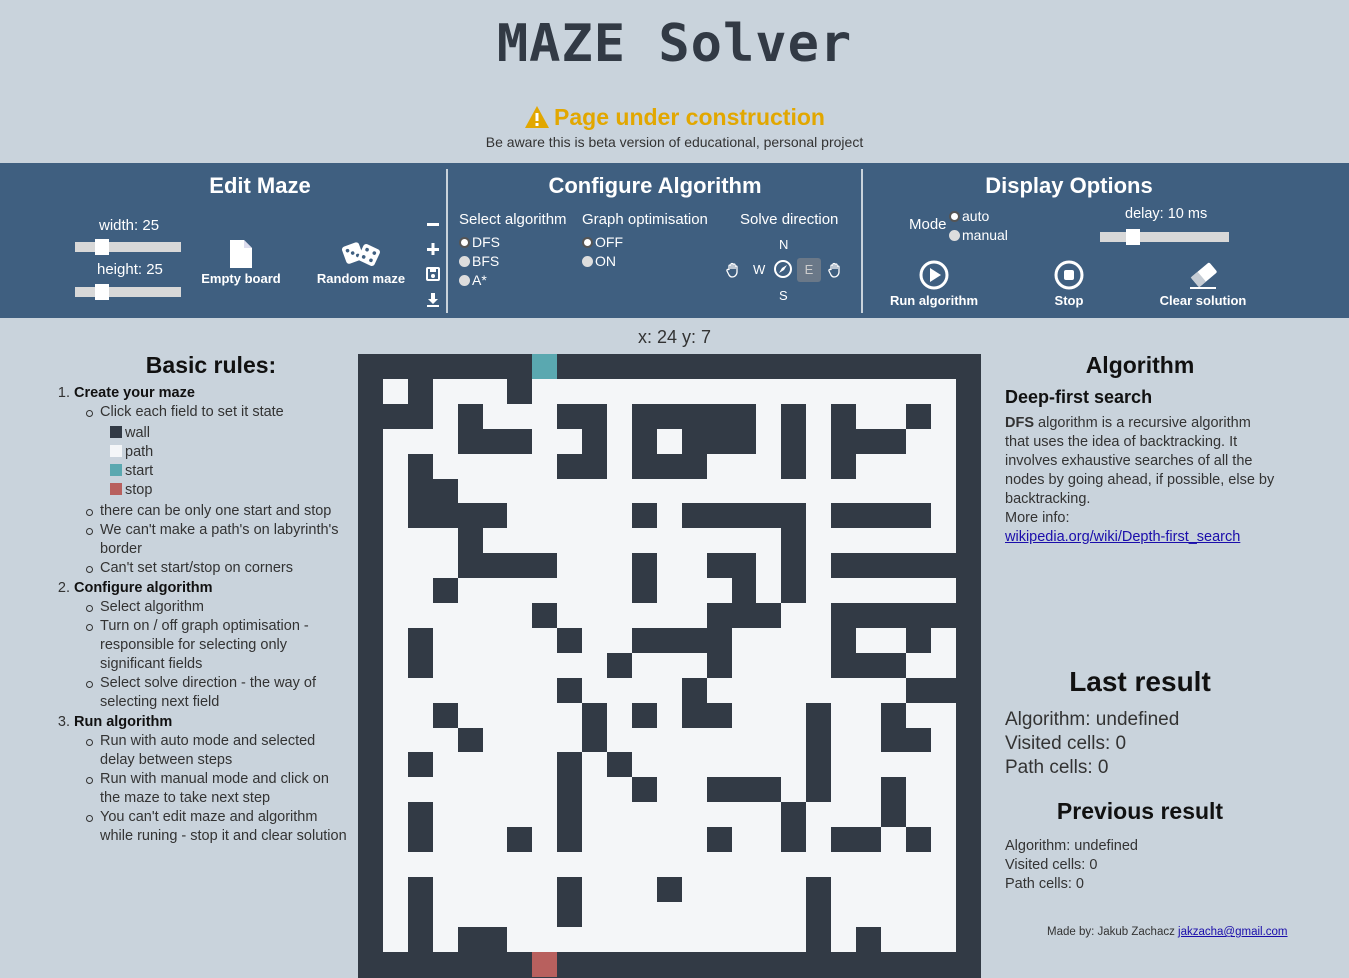 Image resolution: width=1349 pixels, height=978 pixels. I want to click on wikipedia-link: wikipedia.org/wiki/Depth-first_search, so click(1122, 537).